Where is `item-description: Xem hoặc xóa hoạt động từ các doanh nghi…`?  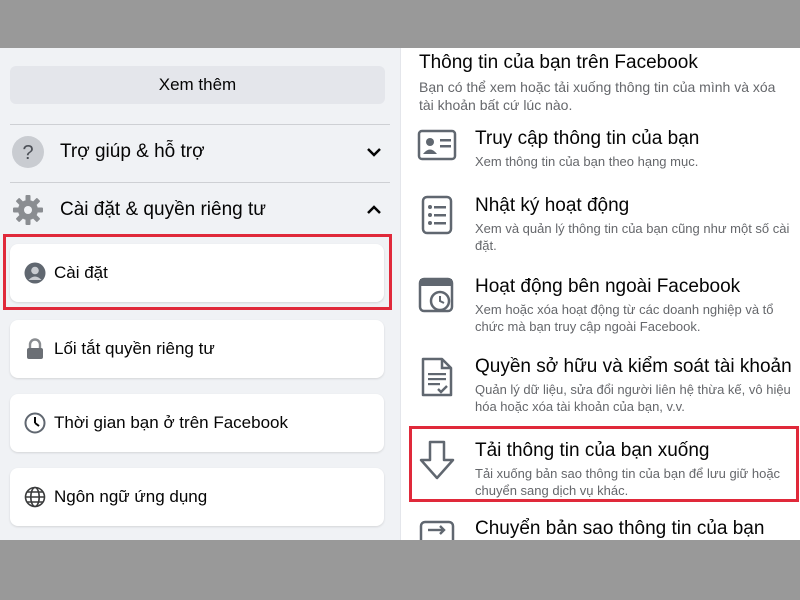
item-description: Xem hoặc xóa hoạt động từ các doanh nghi… is located at coordinates (624, 318).